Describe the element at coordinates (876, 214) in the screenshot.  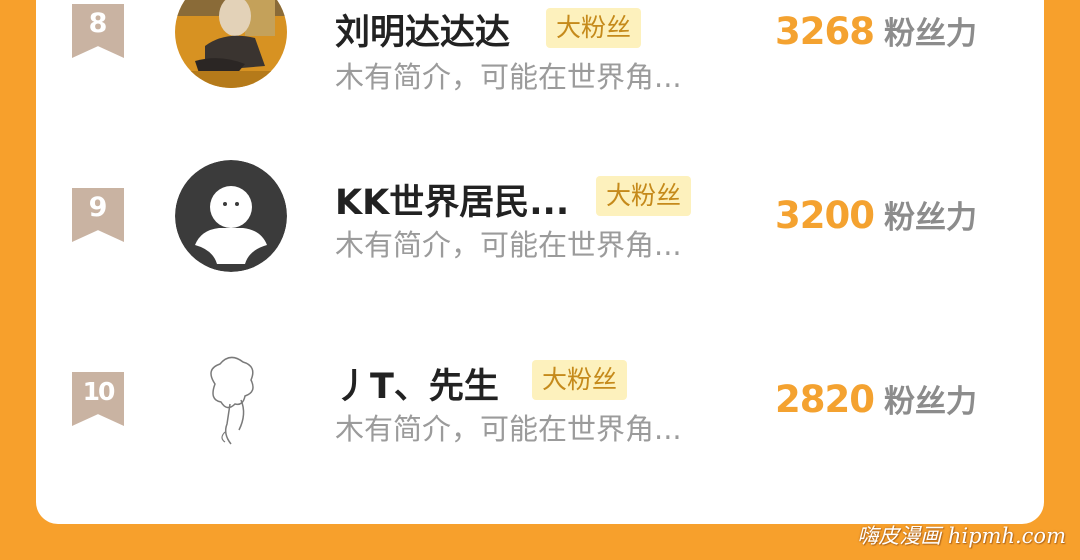
I see `fan-power-score: 3200 粉丝力` at that location.